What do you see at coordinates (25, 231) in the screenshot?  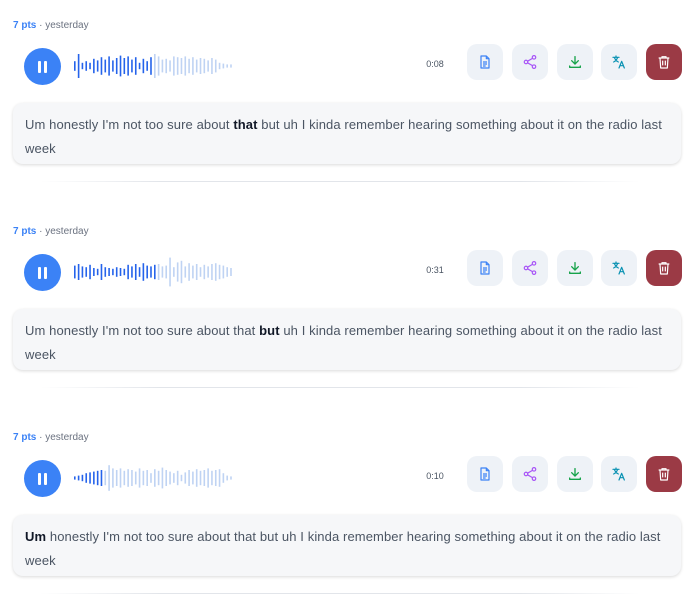 I see `points-label: 7 pts` at bounding box center [25, 231].